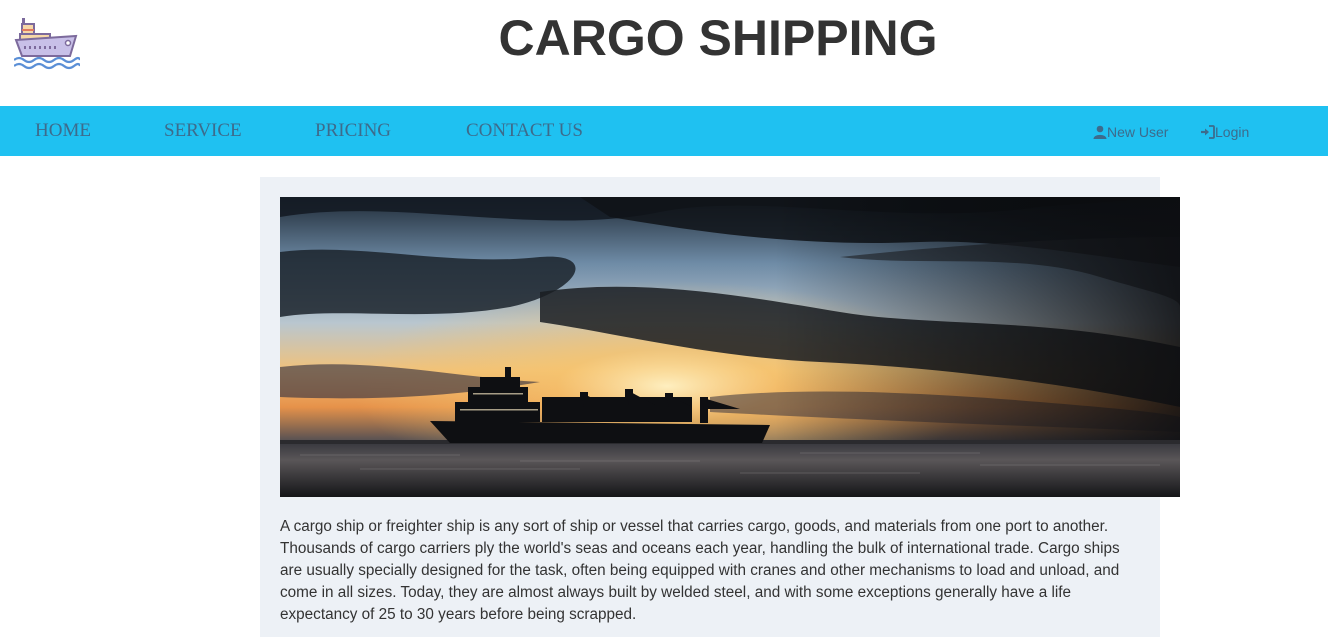 Image resolution: width=1328 pixels, height=637 pixels. What do you see at coordinates (1138, 132) in the screenshot?
I see `new-user-label: New User` at bounding box center [1138, 132].